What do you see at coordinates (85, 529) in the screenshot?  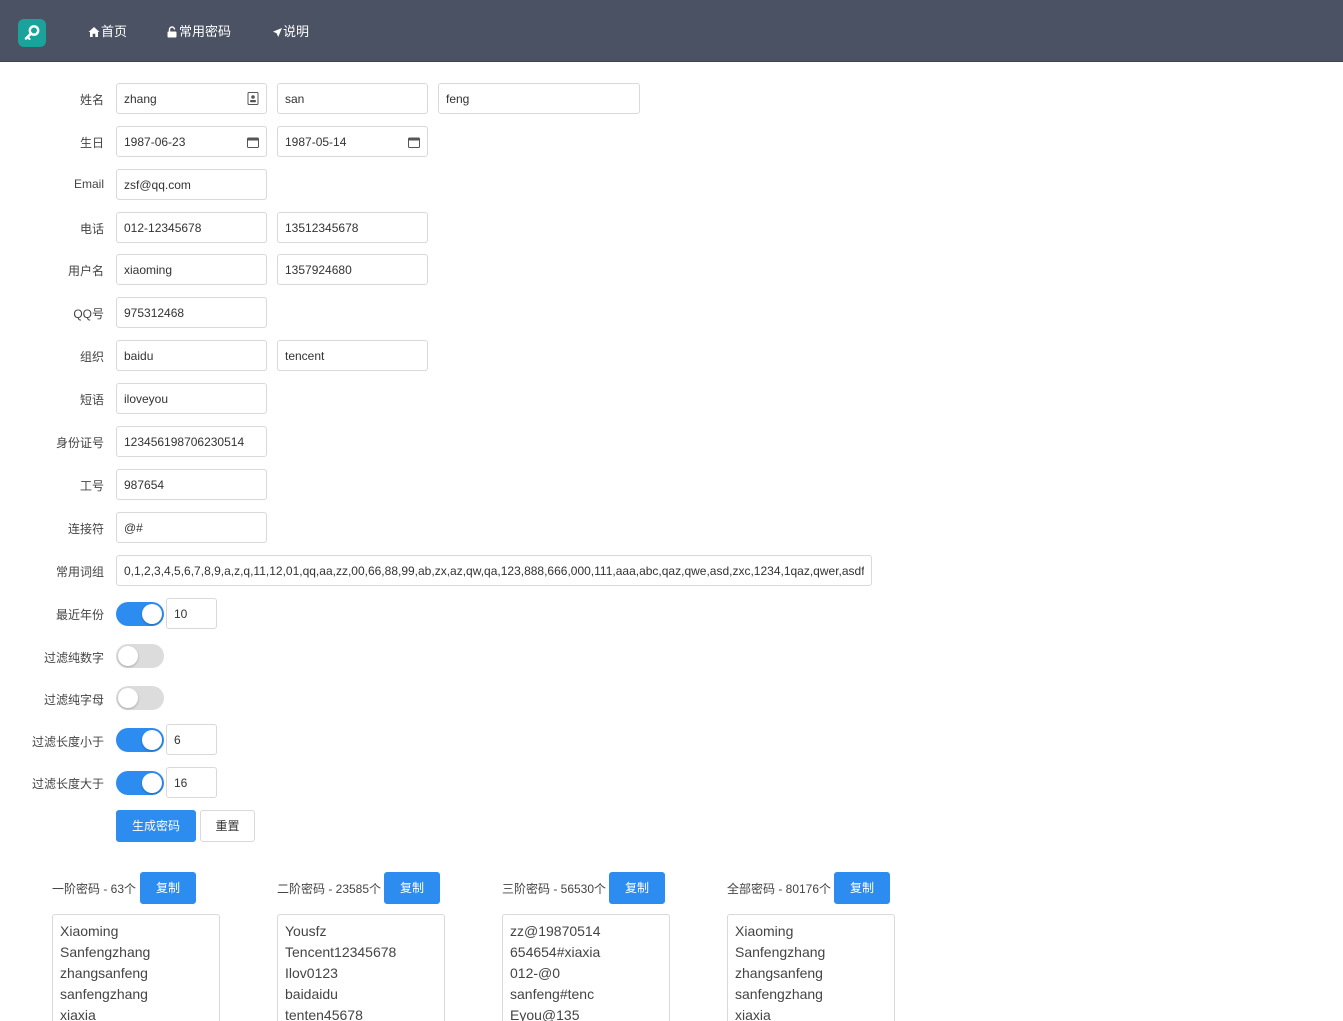 I see `connector-label: 连接符` at bounding box center [85, 529].